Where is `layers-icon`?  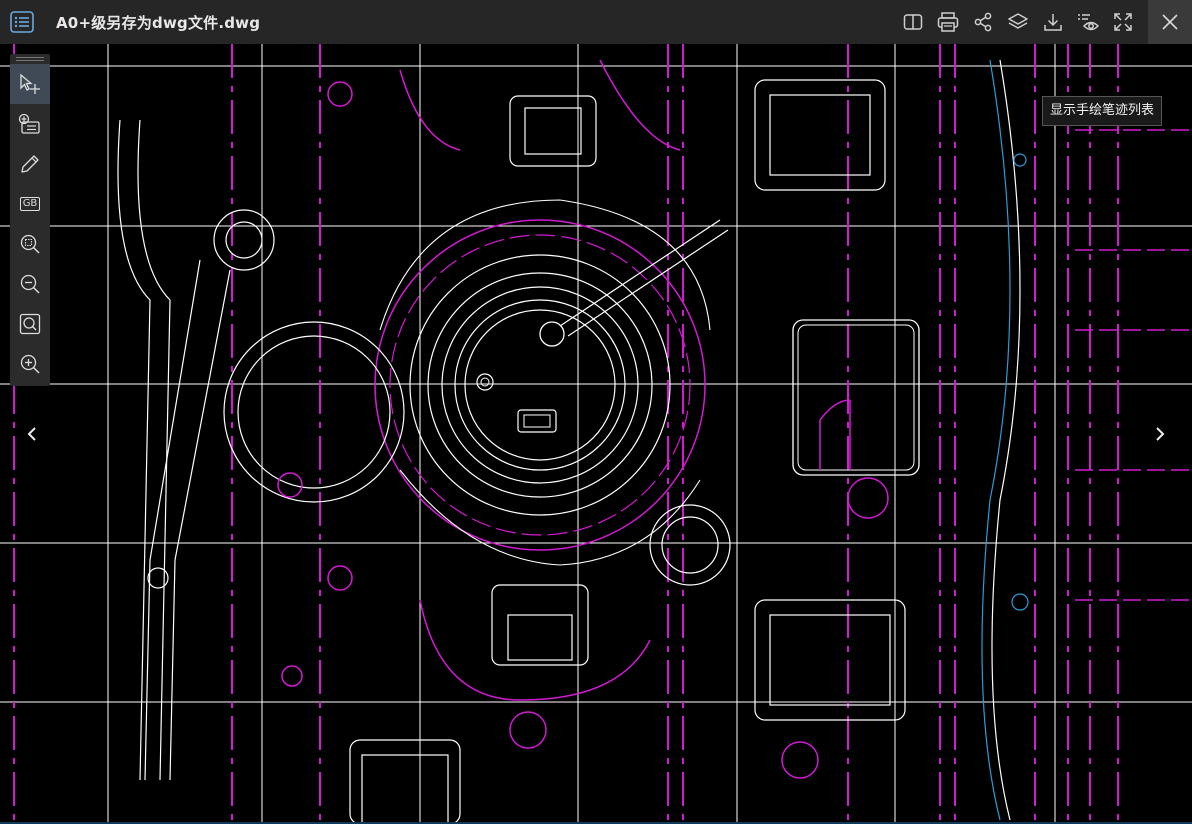
layers-icon is located at coordinates (1017, 21).